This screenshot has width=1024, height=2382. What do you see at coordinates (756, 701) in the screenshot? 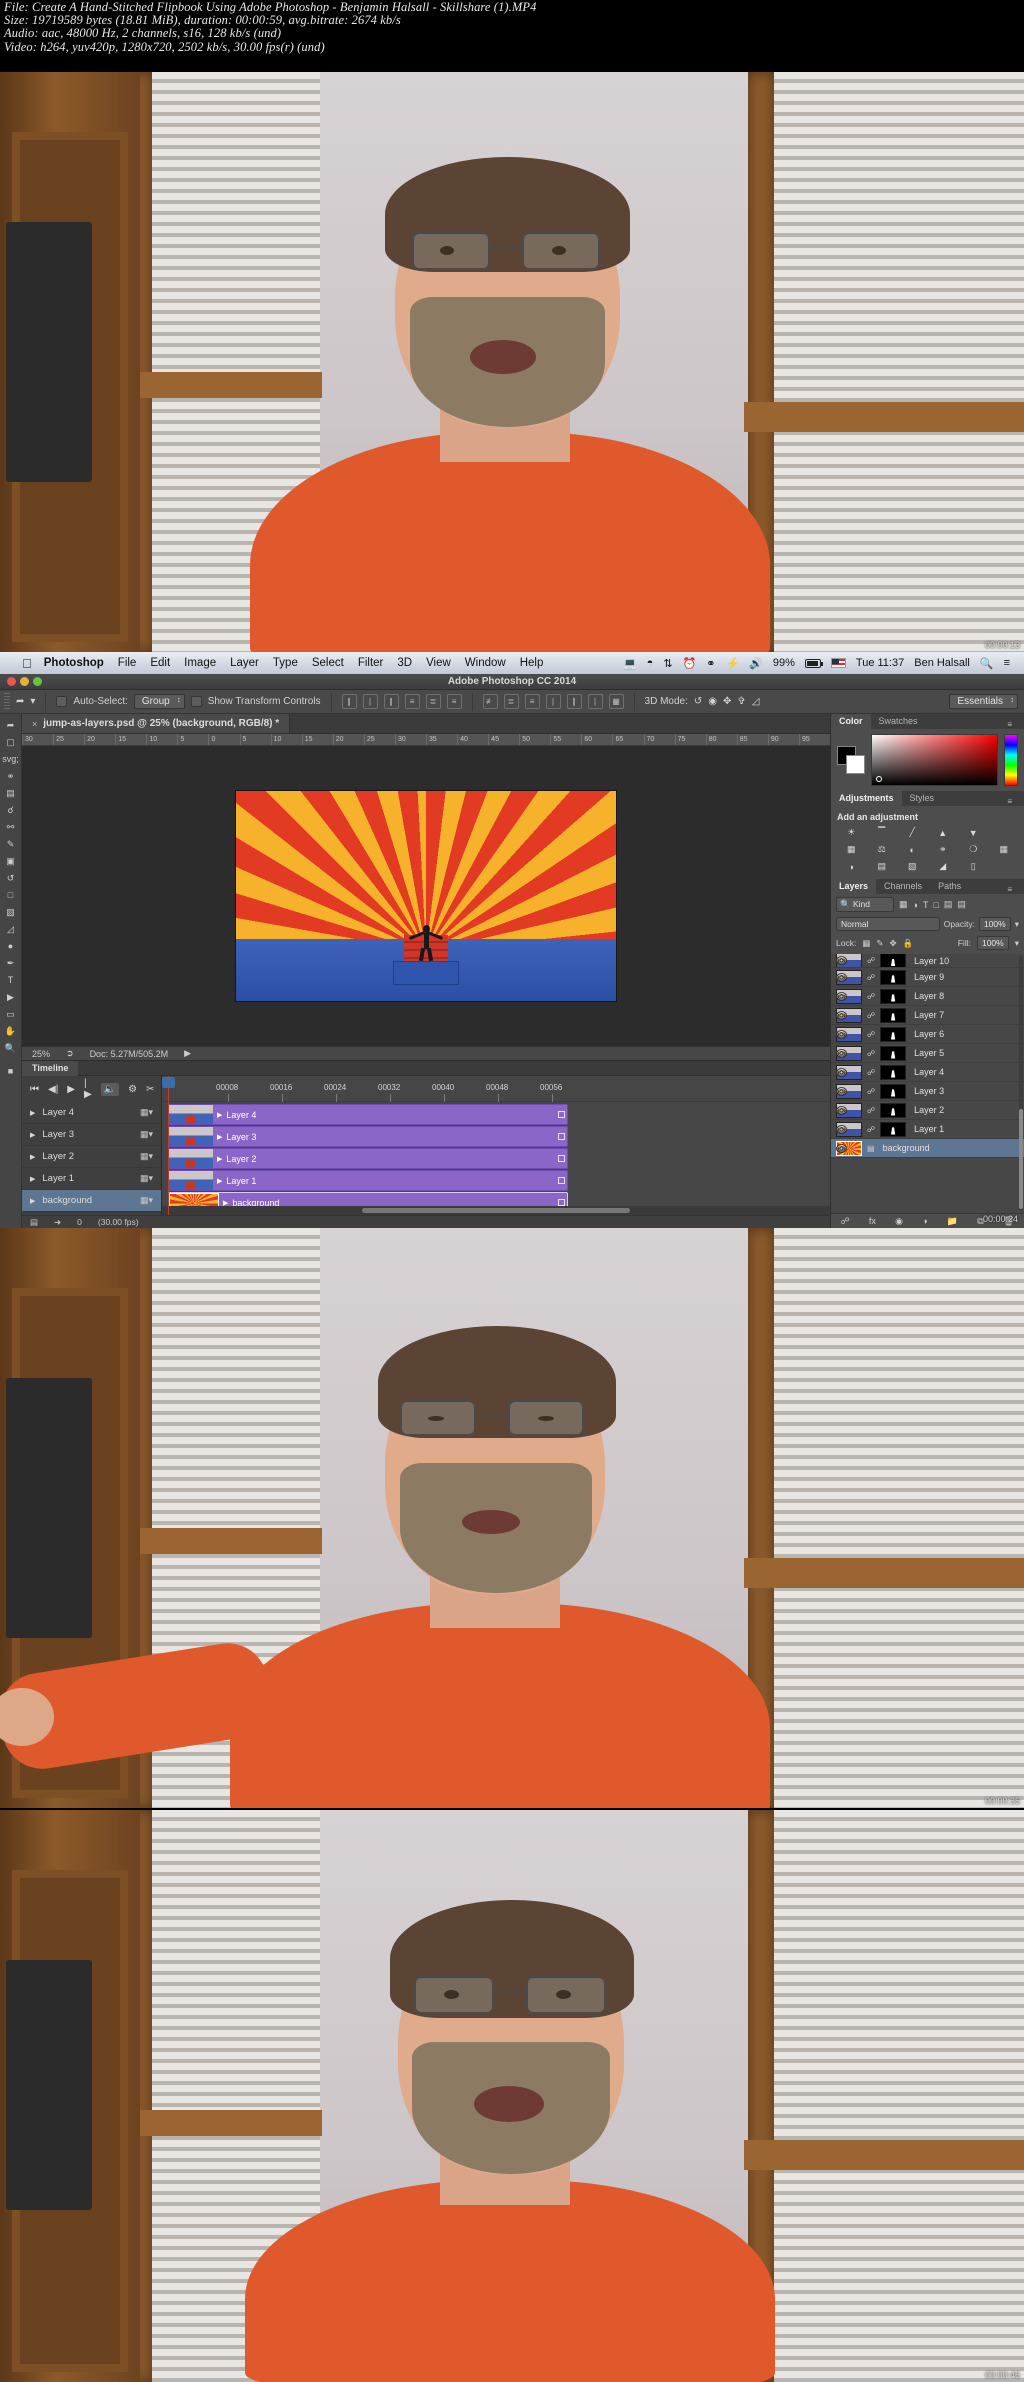
I see `3d-scale-icon: ◿` at bounding box center [756, 701].